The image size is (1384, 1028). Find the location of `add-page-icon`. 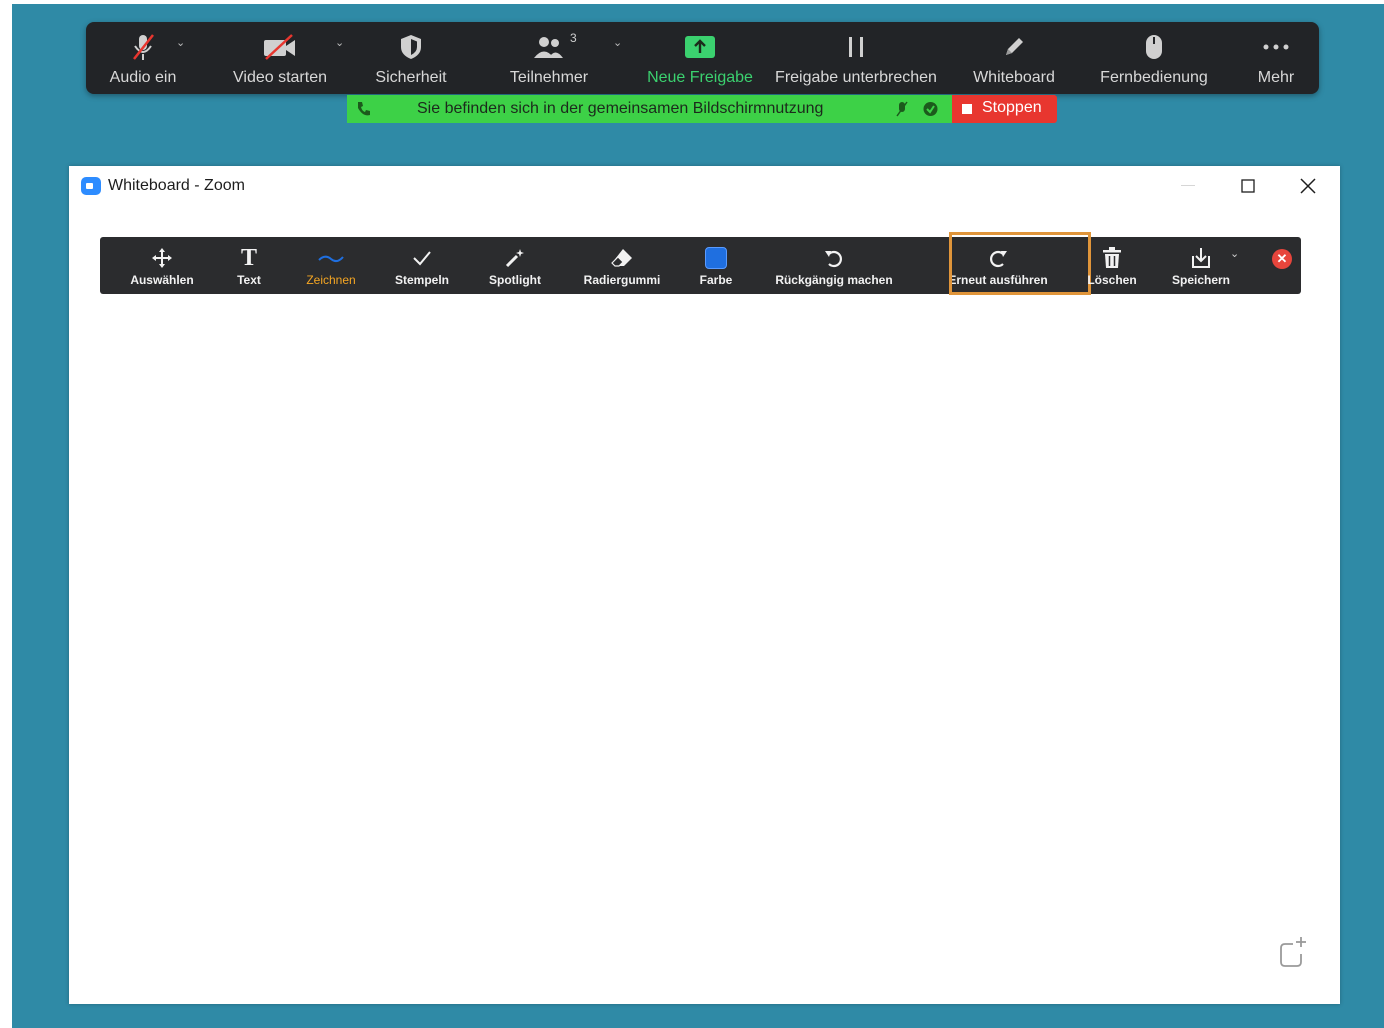

add-page-icon is located at coordinates (1293, 952).